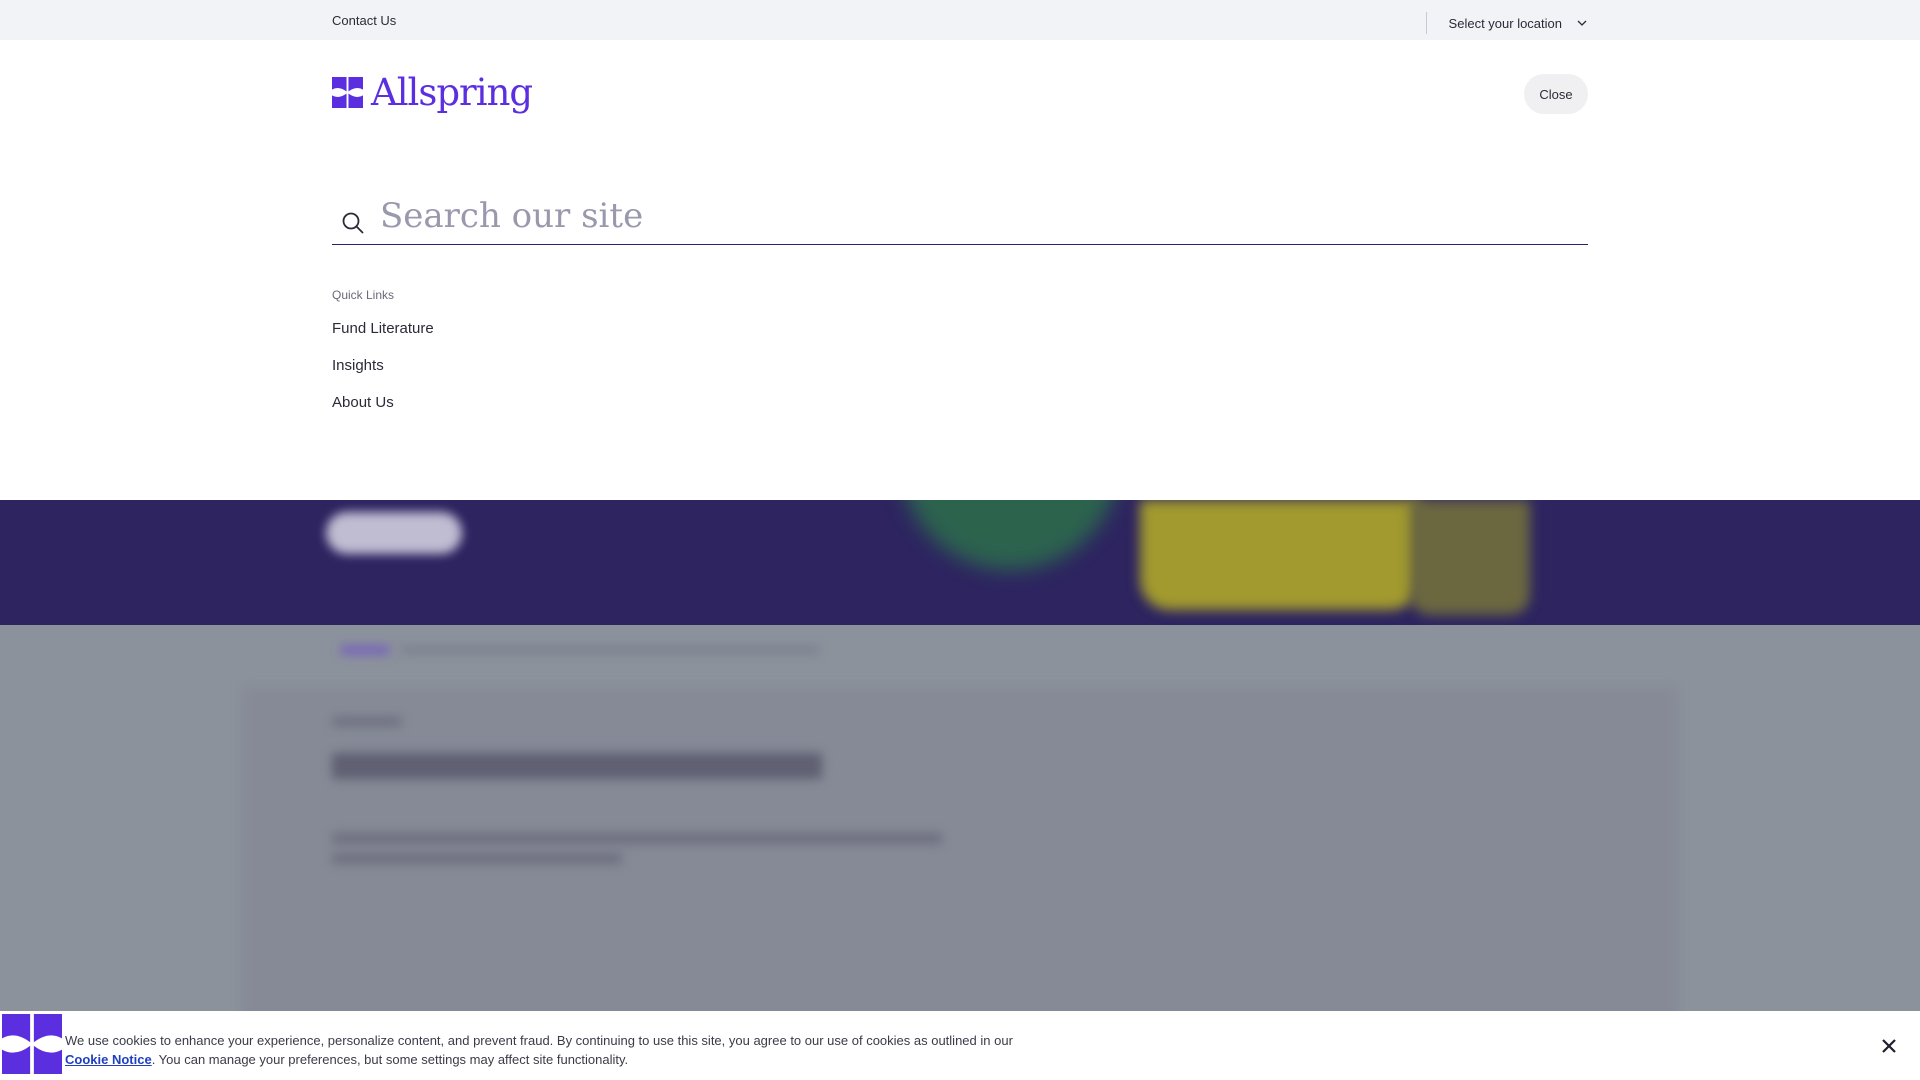 The image size is (1920, 1080). I want to click on quick-link-about-us: About Us, so click(363, 402).